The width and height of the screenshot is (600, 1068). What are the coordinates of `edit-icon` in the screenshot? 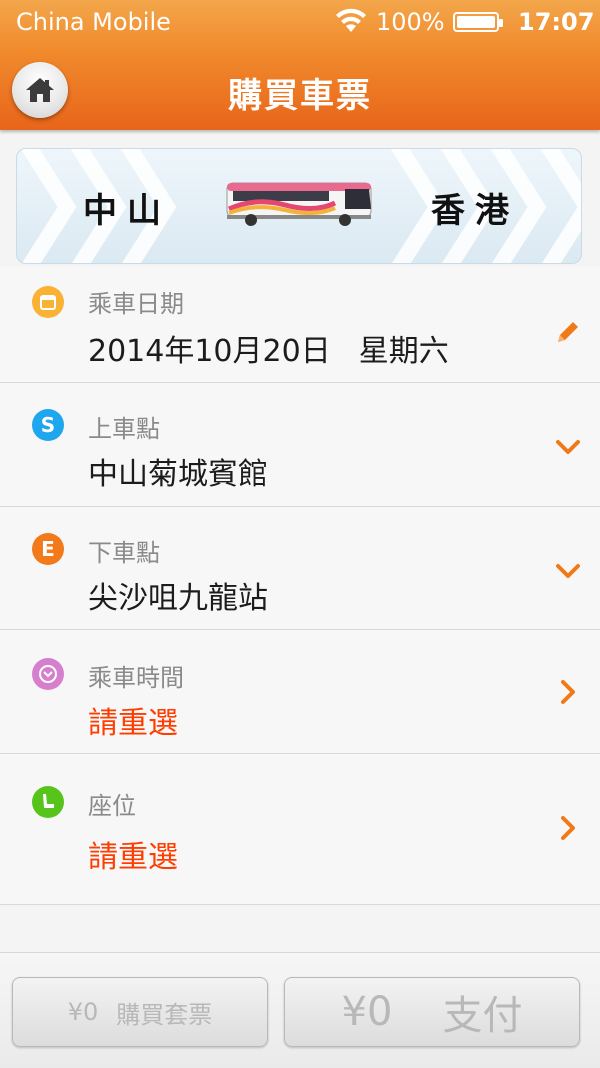 It's located at (568, 332).